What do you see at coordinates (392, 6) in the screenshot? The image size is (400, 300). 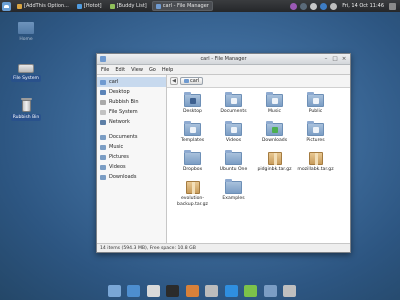 I see `logout-icon` at bounding box center [392, 6].